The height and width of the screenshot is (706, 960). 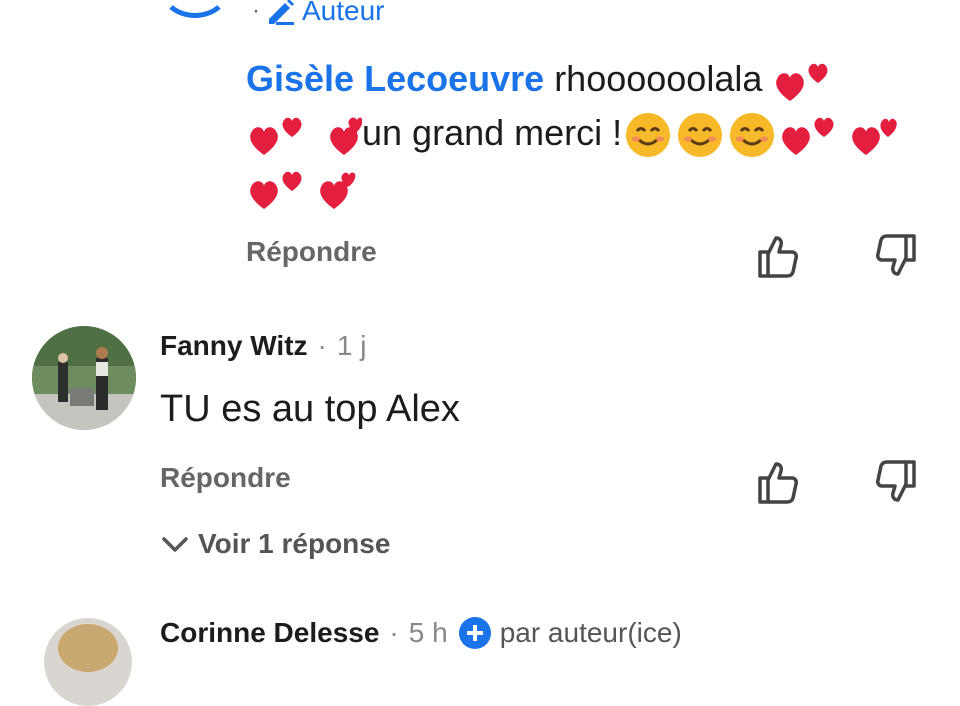 I want to click on comment-text: TU es au top Alex, so click(x=310, y=409).